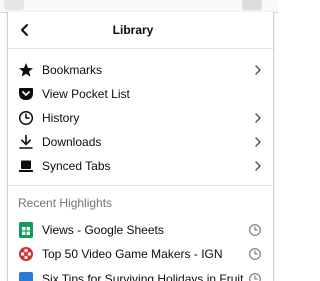  I want to click on recent-highlight-item: Top 50 Video Game Makers - IGN, so click(140, 254).